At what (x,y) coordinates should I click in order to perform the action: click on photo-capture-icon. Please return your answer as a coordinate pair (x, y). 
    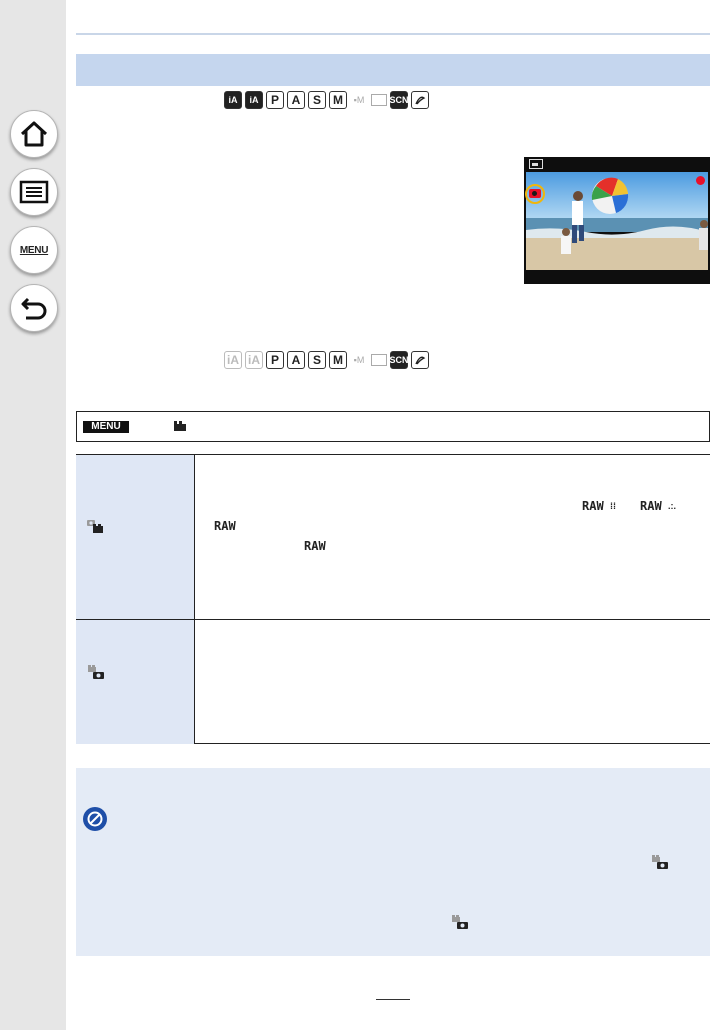
    Looking at the image, I should click on (535, 193).